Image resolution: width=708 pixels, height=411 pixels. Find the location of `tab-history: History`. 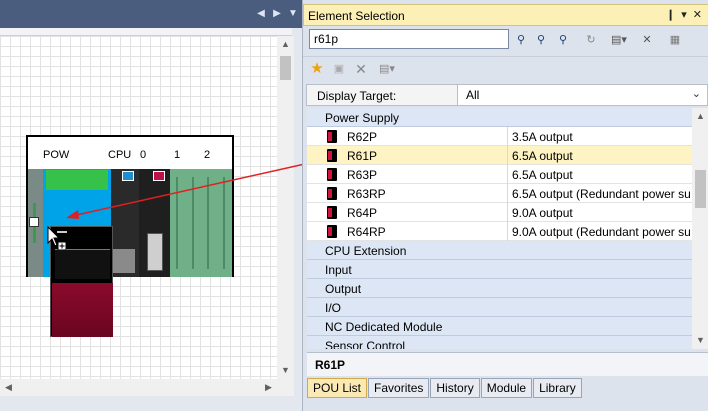

tab-history: History is located at coordinates (455, 388).